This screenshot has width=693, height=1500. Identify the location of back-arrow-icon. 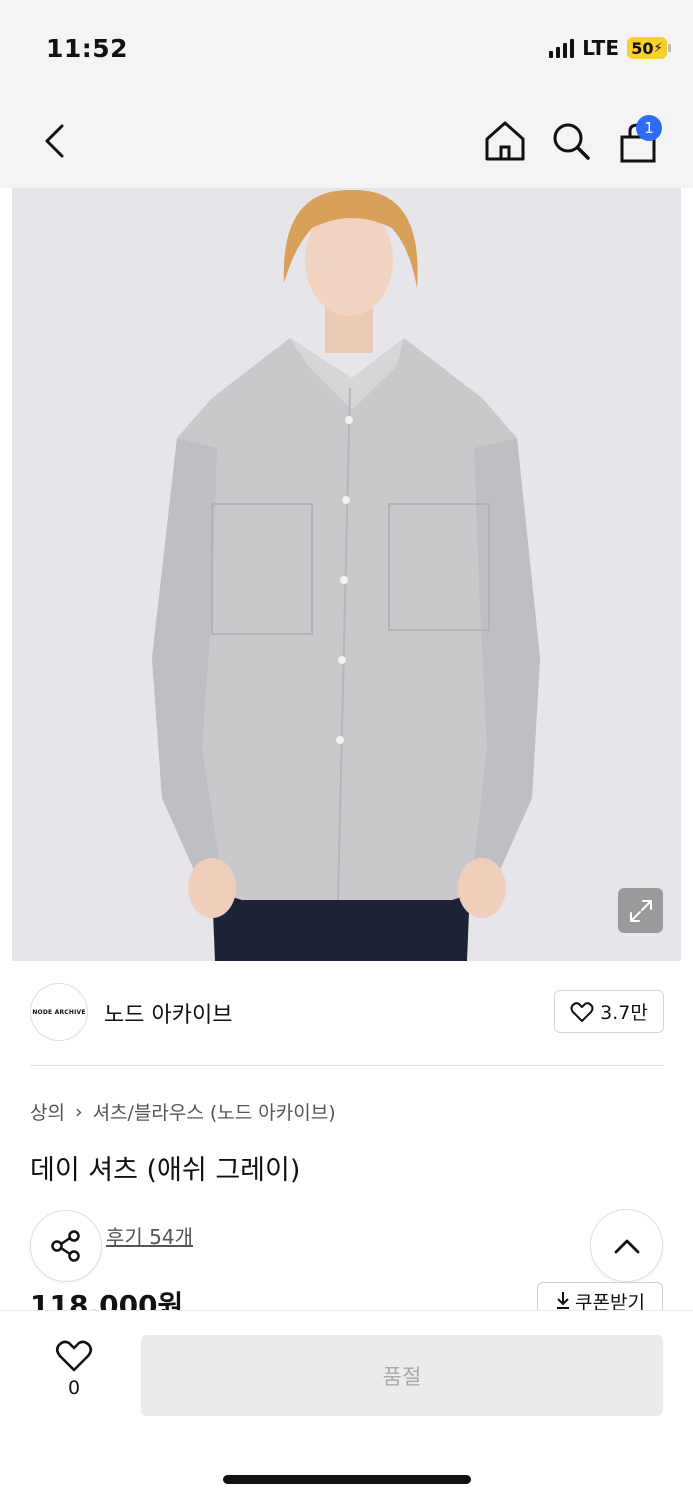
(54, 141).